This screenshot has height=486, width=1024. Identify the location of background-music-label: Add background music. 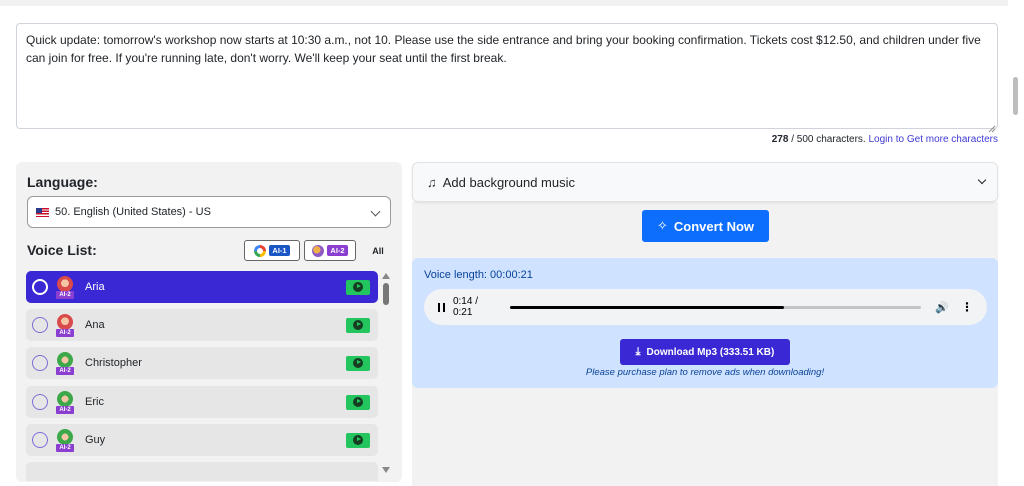
(508, 182).